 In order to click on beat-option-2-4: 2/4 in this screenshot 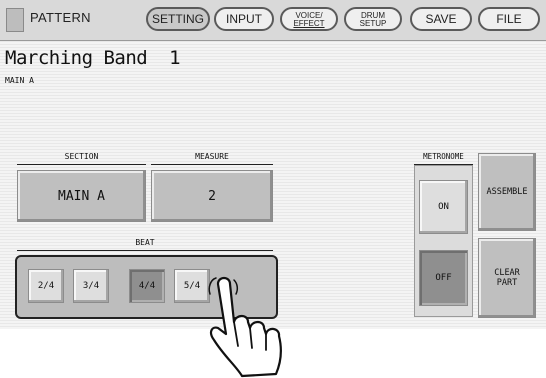, I will do `click(46, 286)`.